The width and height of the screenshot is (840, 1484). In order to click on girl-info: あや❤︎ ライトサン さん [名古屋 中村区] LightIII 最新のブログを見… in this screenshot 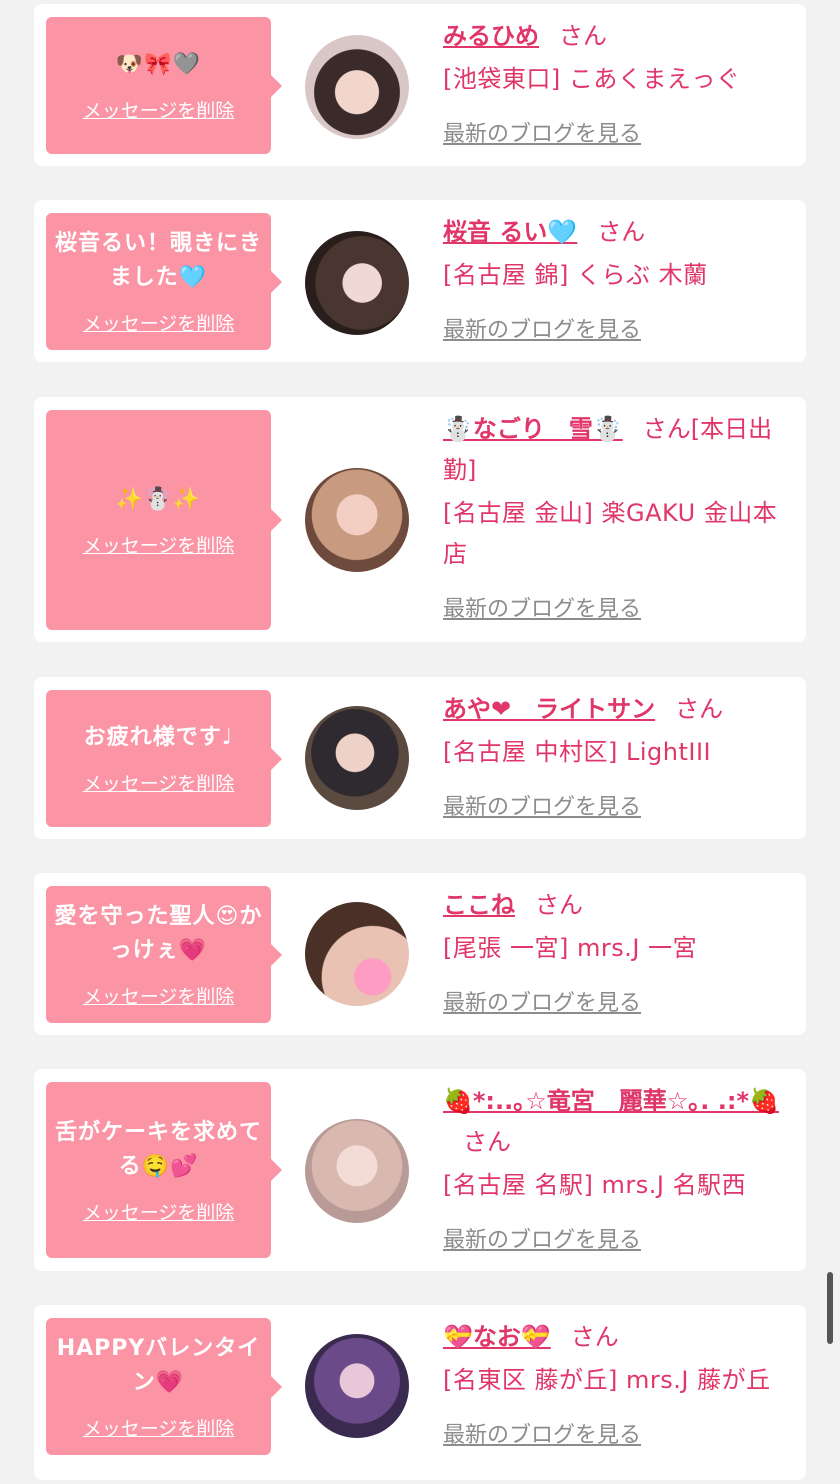, I will do `click(619, 758)`.